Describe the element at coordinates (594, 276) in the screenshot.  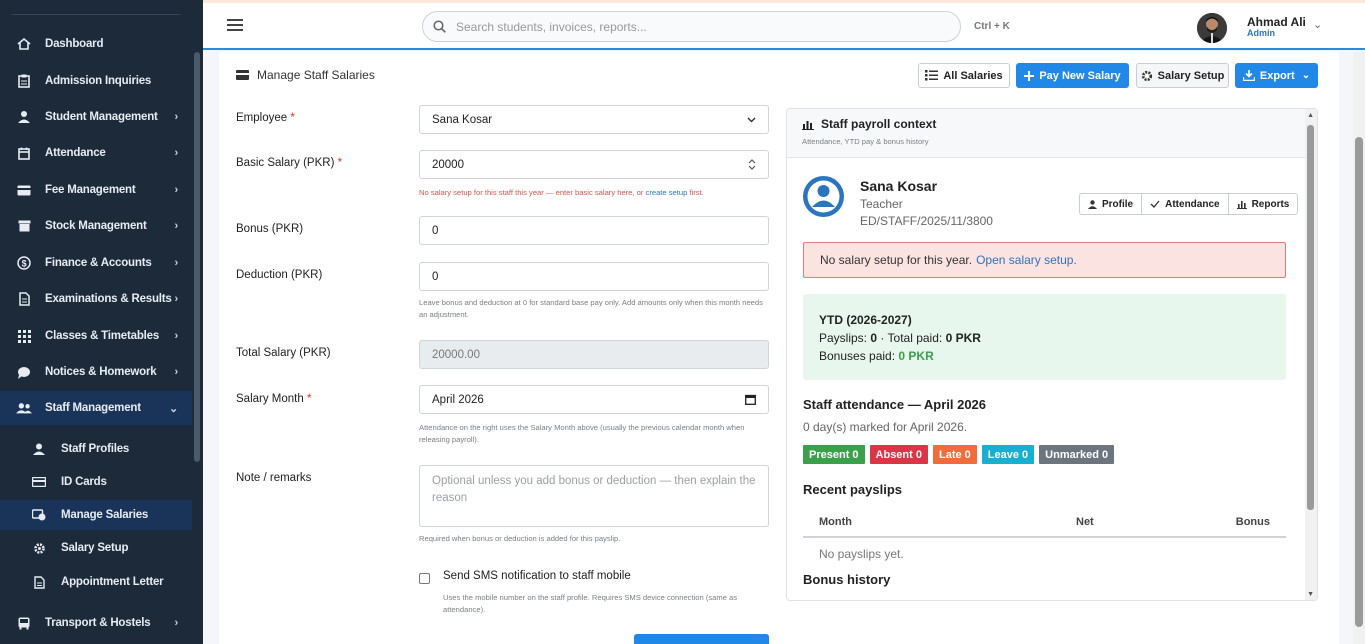
I see `deduction-input: 0` at that location.